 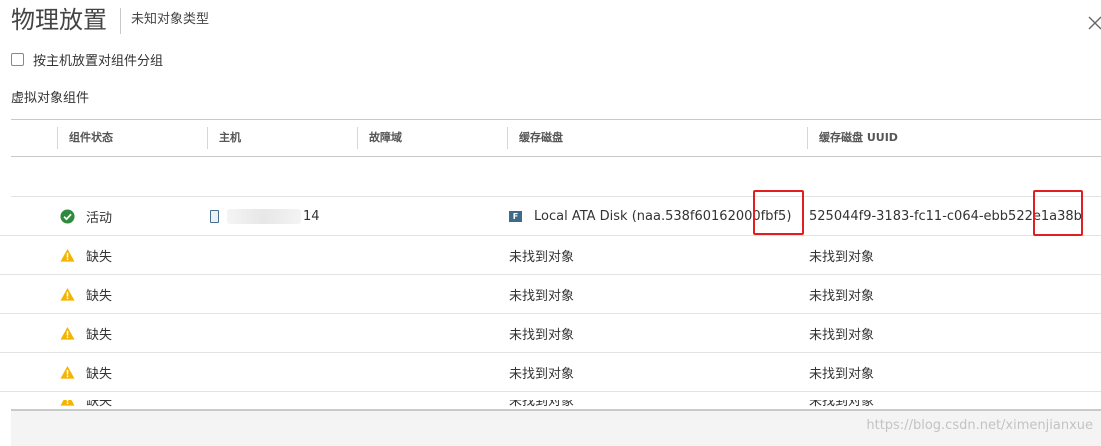 I want to click on host-name-suffix: 14, so click(x=311, y=216).